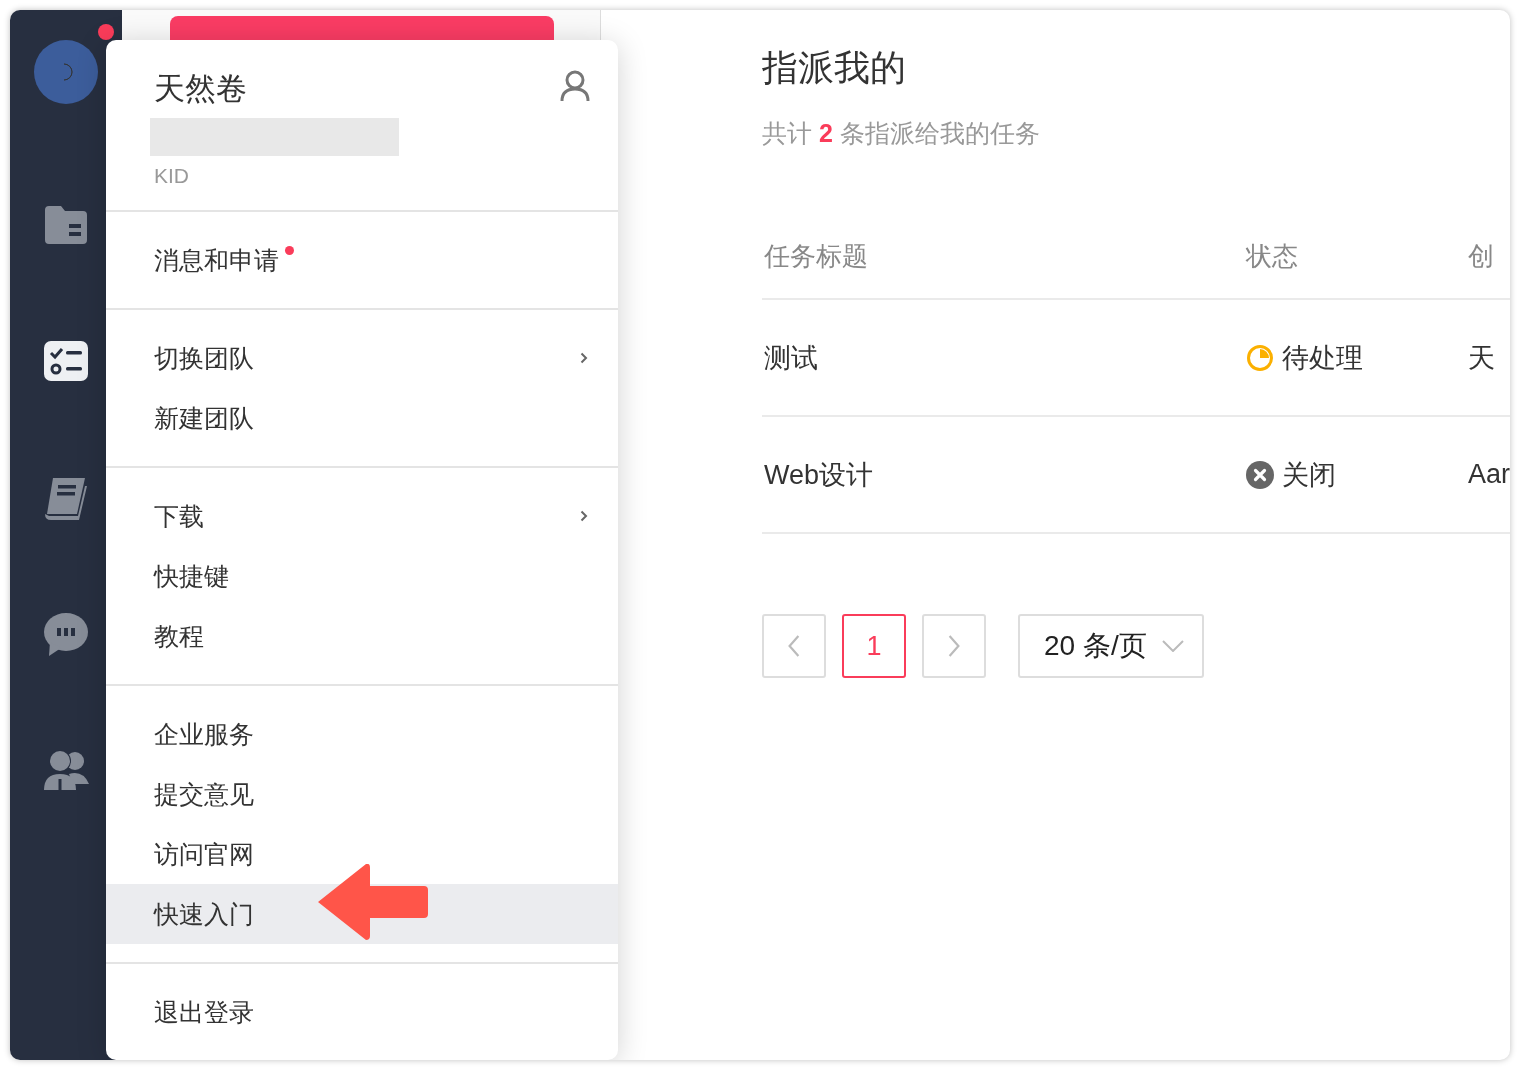  Describe the element at coordinates (1489, 256) in the screenshot. I see `column-header: 创` at that location.